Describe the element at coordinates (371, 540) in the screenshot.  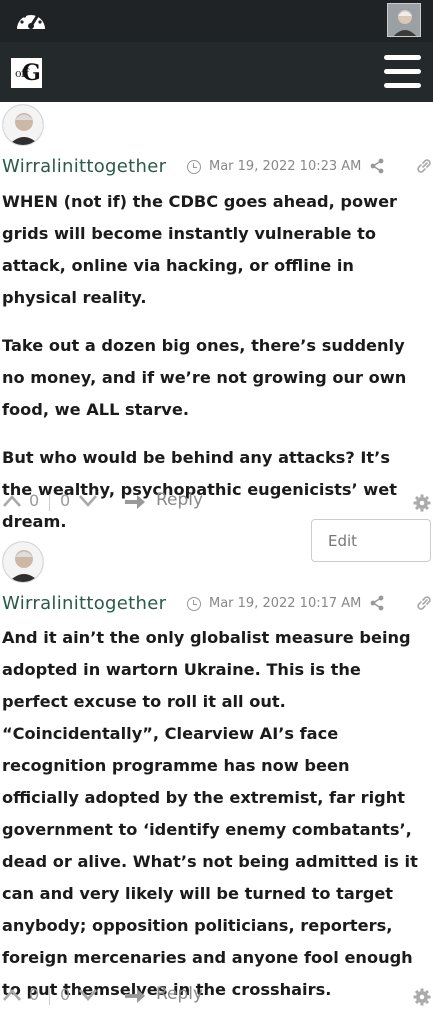
I see `edit-button: Edit` at that location.